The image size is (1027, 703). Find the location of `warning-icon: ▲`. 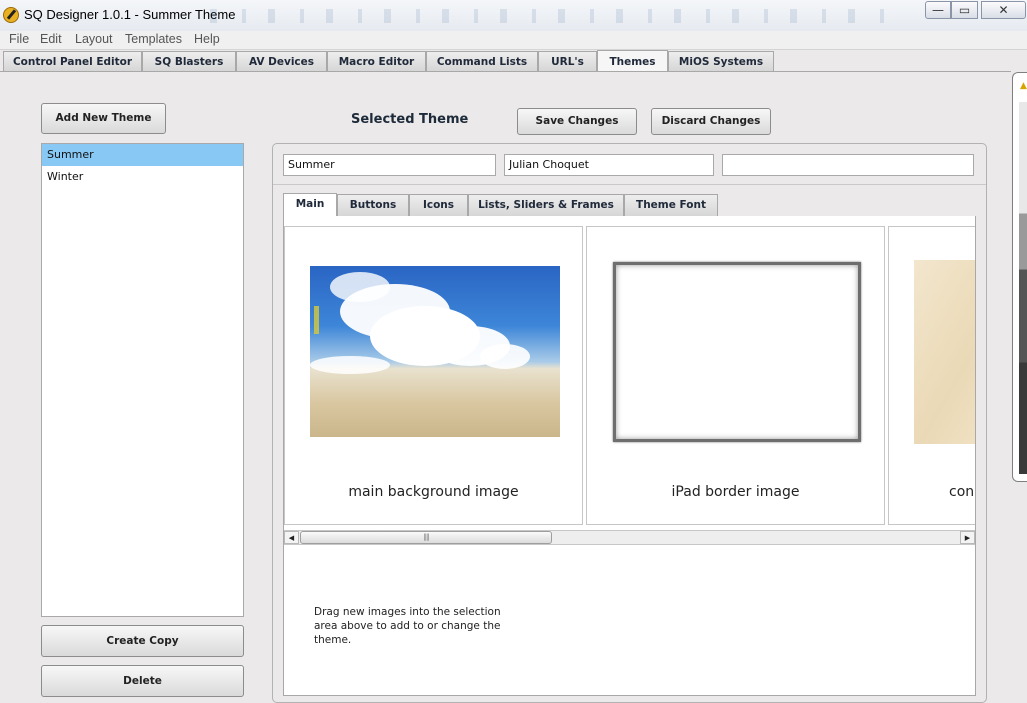

warning-icon: ▲ is located at coordinates (1023, 86).